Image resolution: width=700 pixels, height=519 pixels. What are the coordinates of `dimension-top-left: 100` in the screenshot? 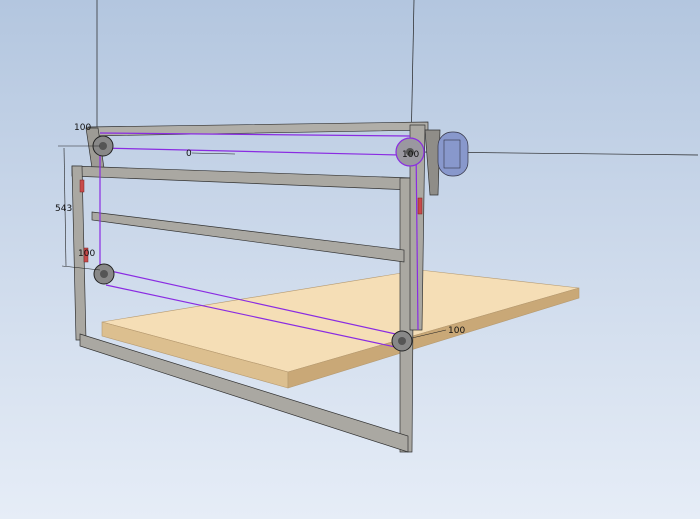 It's located at (82, 128).